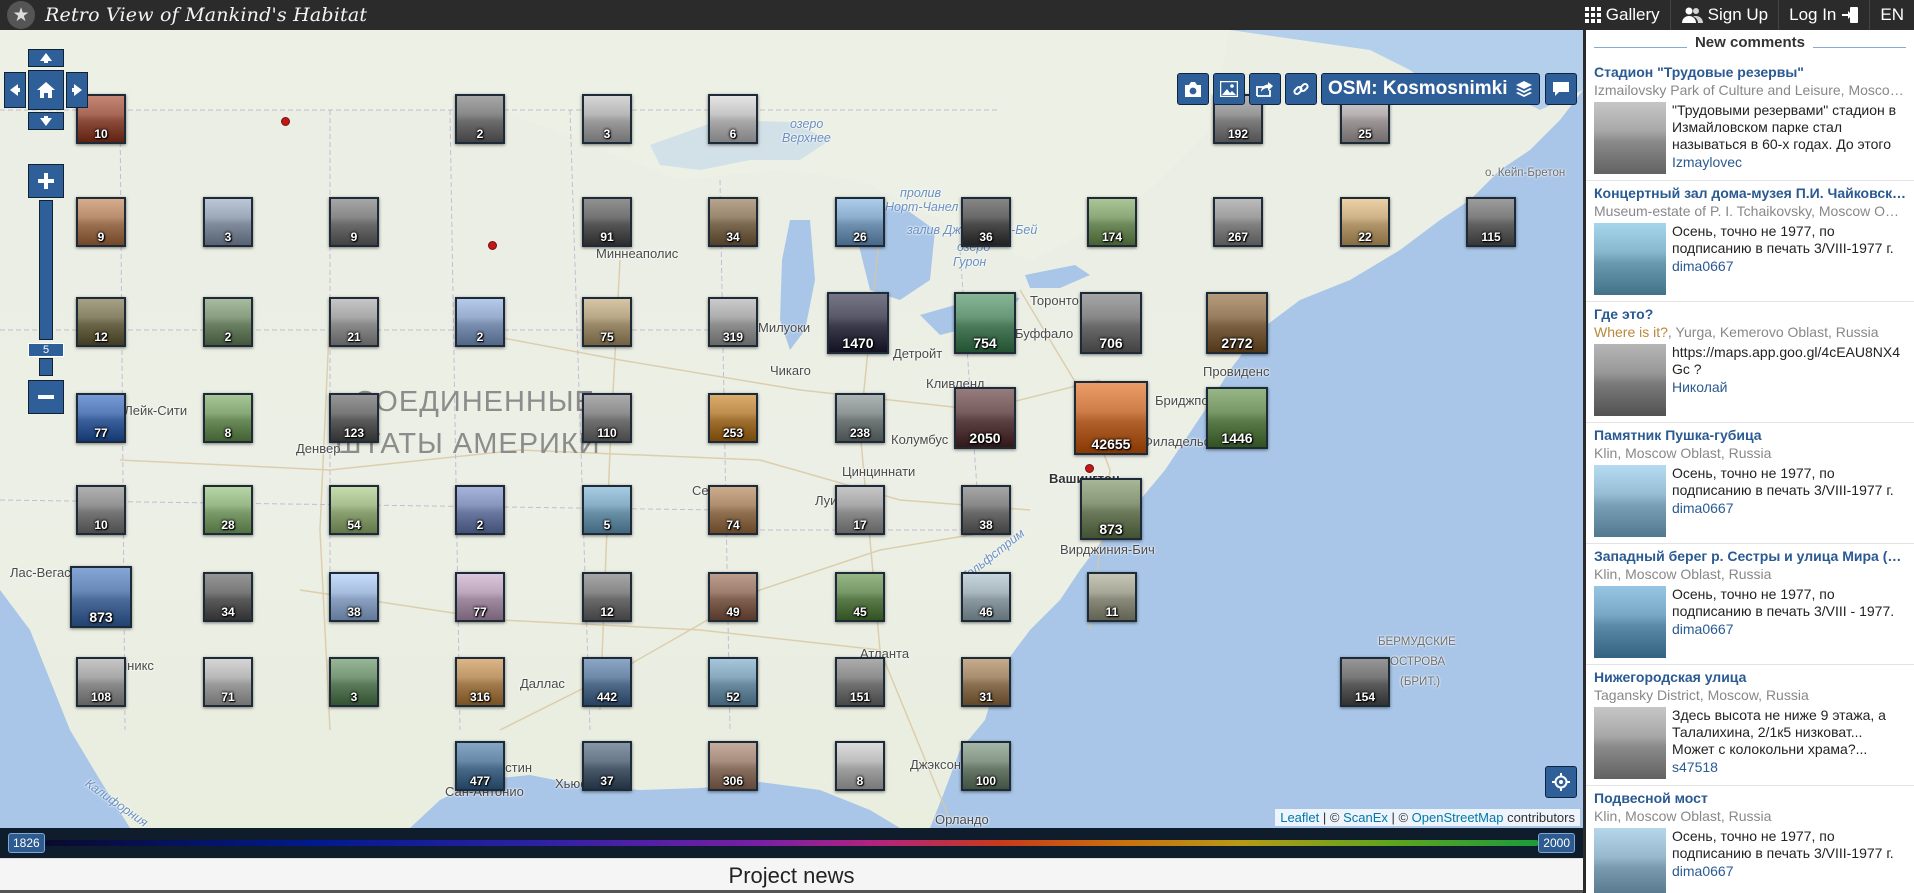 This screenshot has height=893, width=1914. What do you see at coordinates (228, 682) in the screenshot?
I see `photo-cluster: 71` at bounding box center [228, 682].